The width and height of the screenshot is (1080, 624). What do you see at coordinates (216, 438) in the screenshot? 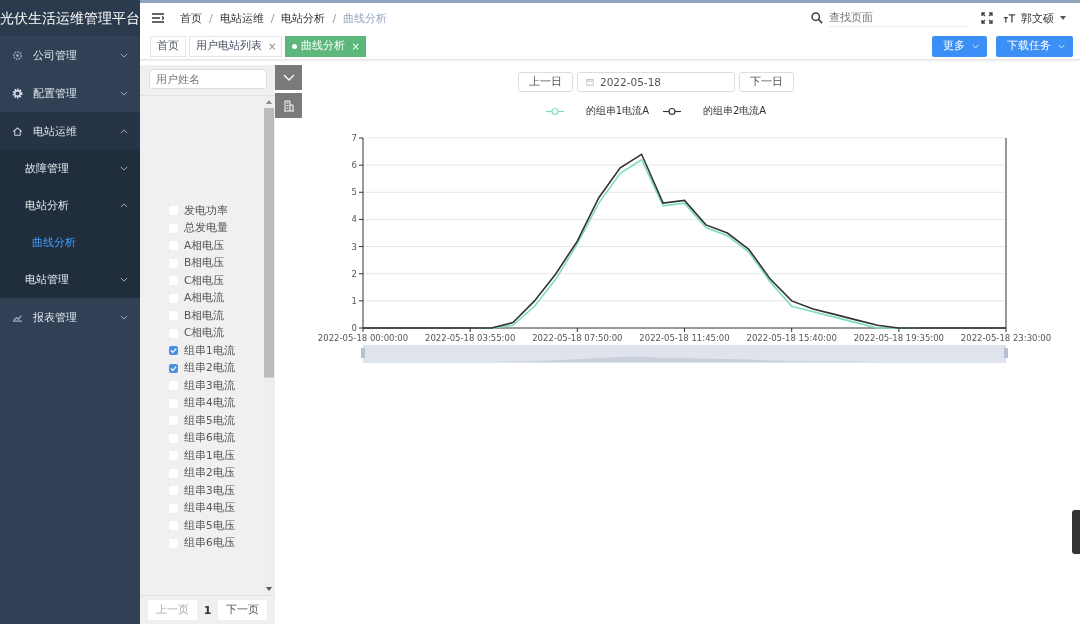
I see `checkbox-item: 组串6电流` at bounding box center [216, 438].